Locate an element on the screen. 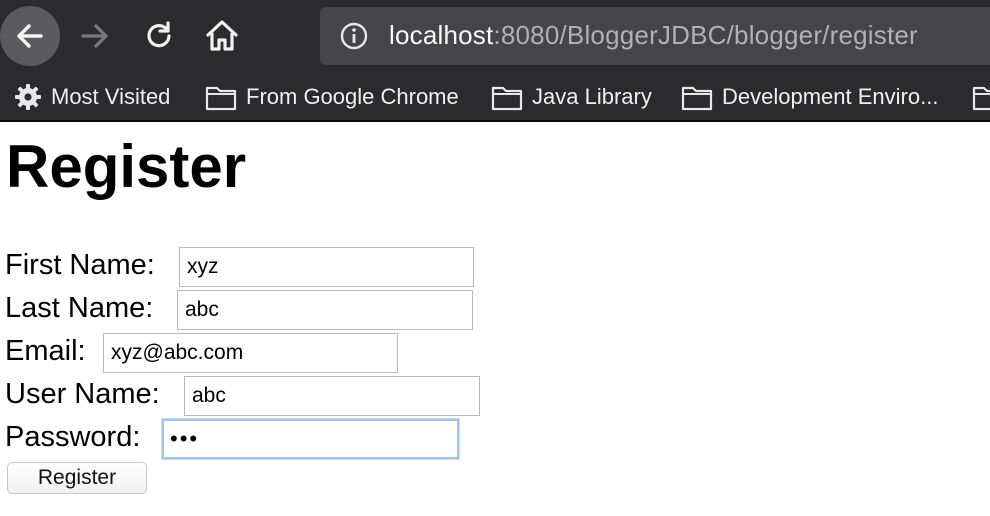  bookmark-overflow is located at coordinates (981, 97).